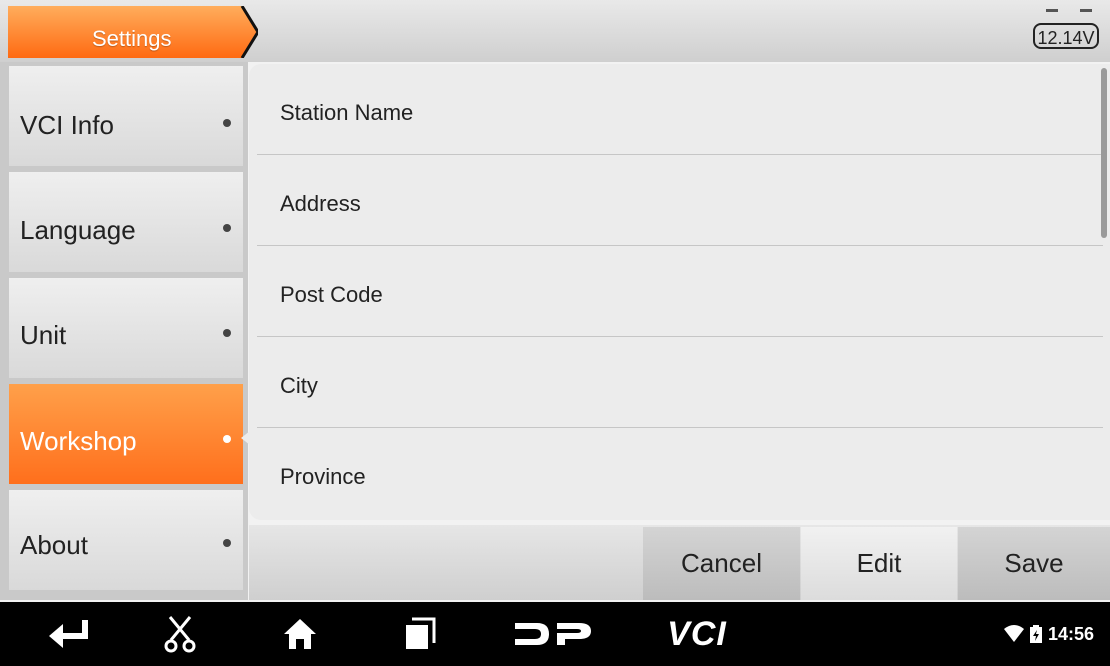  Describe the element at coordinates (680, 382) in the screenshot. I see `city-field: City` at that location.